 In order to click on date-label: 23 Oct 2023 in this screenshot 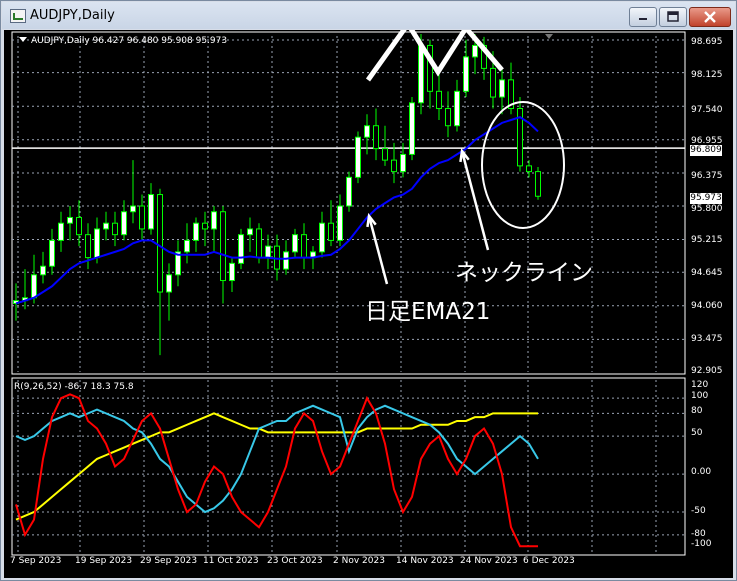, I will do `click(295, 561)`.